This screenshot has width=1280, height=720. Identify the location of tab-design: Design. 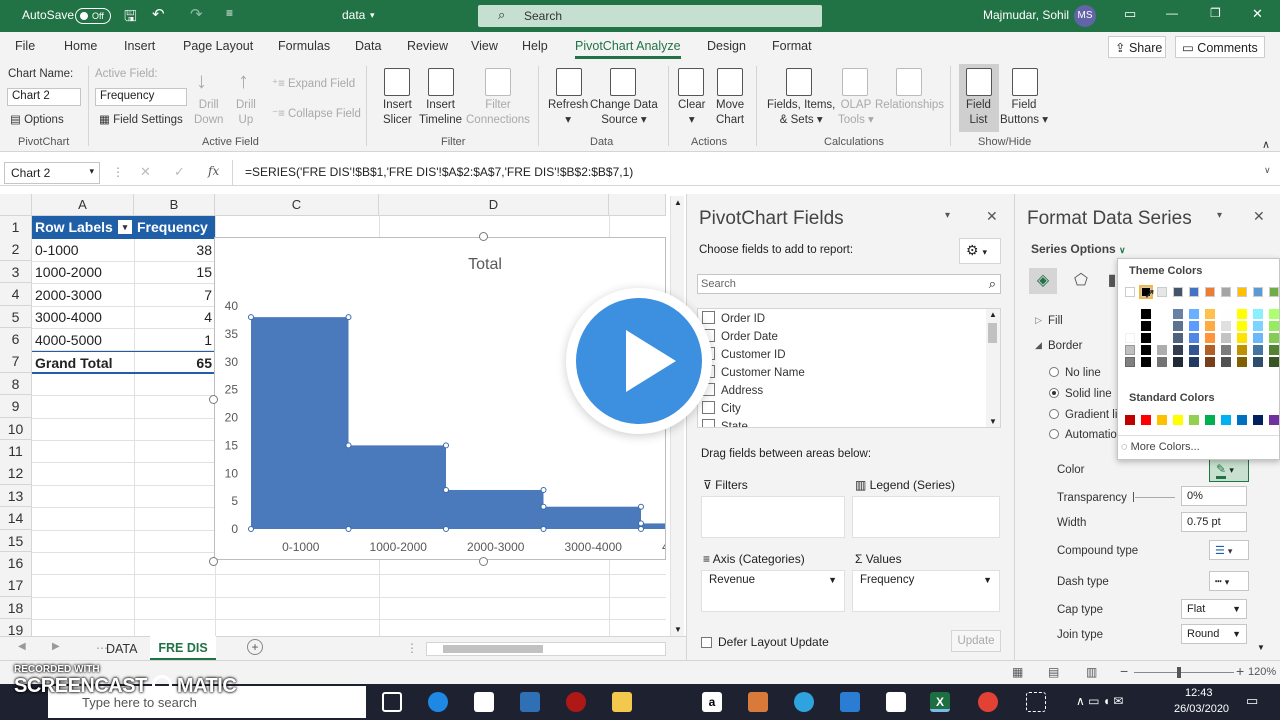
(726, 46).